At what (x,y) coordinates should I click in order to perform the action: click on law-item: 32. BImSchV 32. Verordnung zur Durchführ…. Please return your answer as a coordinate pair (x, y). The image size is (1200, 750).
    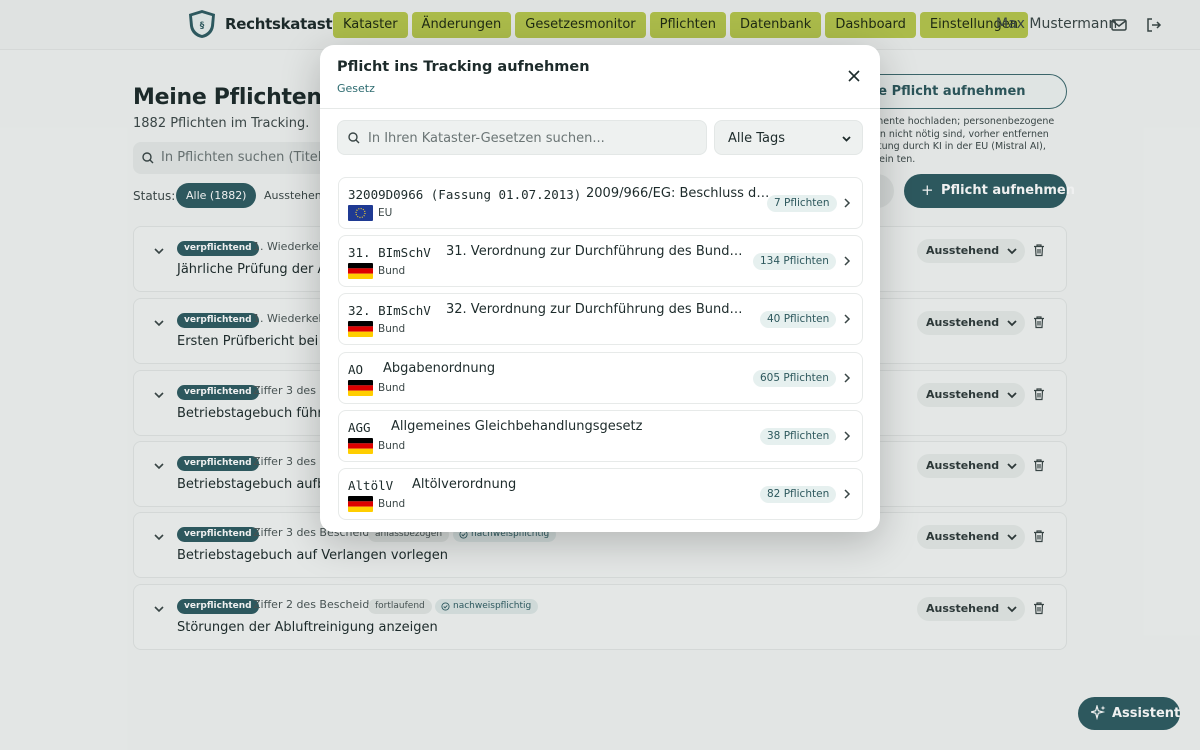
    Looking at the image, I should click on (600, 319).